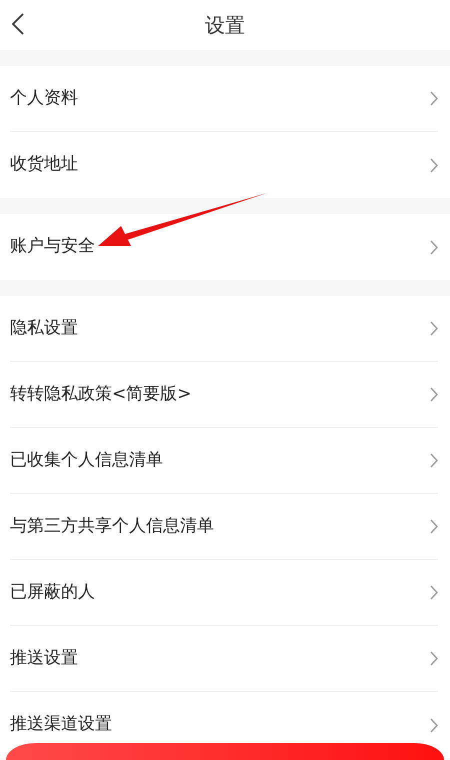  Describe the element at coordinates (44, 99) in the screenshot. I see `settings-item: 个人资料` at that location.